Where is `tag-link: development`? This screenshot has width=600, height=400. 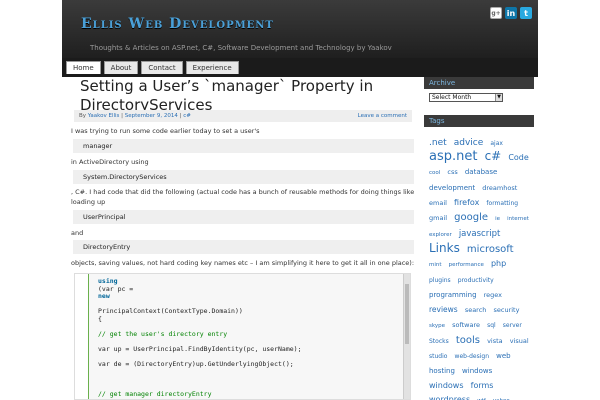
tag-link: development is located at coordinates (452, 188).